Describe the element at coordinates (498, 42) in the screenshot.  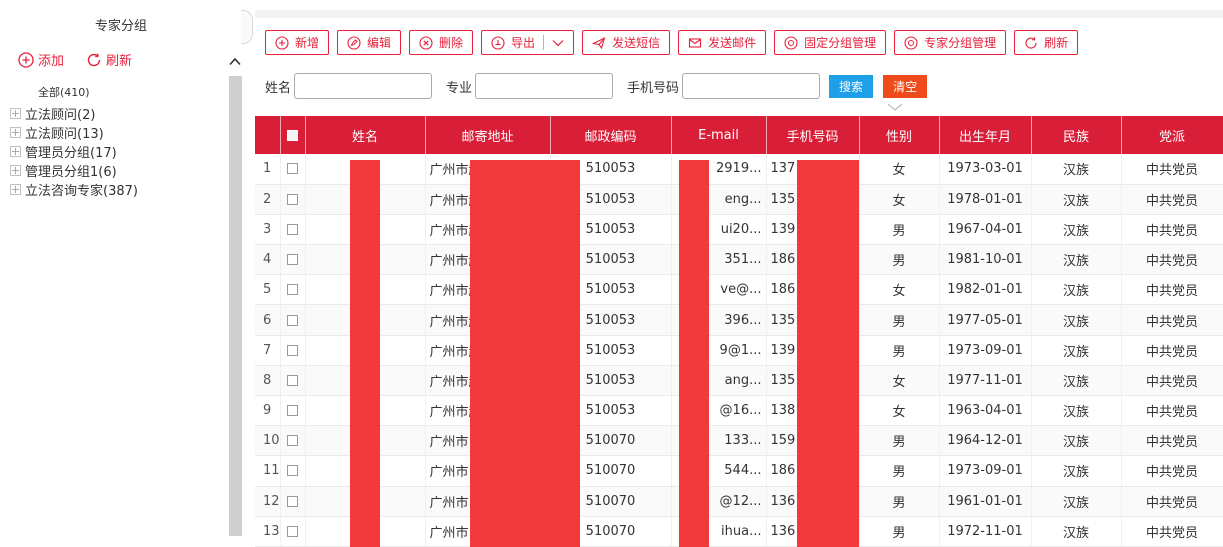
I see `export-icon` at that location.